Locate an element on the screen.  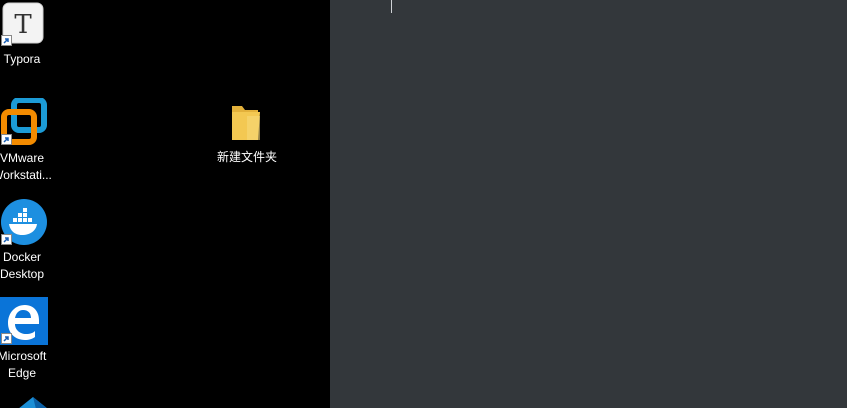
desktop-icon-label: Edge is located at coordinates (22, 373).